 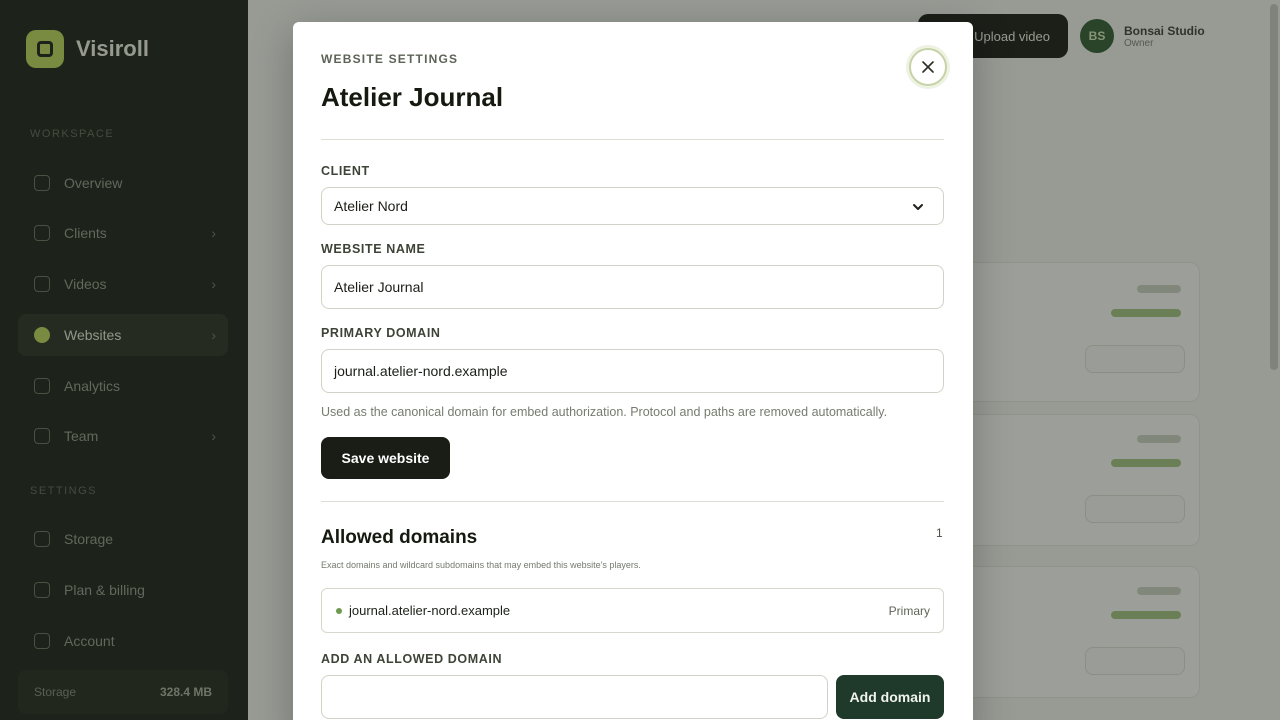 I want to click on allowed-domain-name: journal.atelier-nord.example, so click(x=430, y=610).